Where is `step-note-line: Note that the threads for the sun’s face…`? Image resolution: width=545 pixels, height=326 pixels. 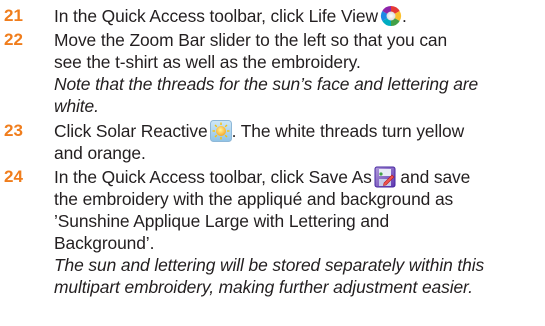
step-note-line: Note that the threads for the sun’s face… is located at coordinates (266, 84).